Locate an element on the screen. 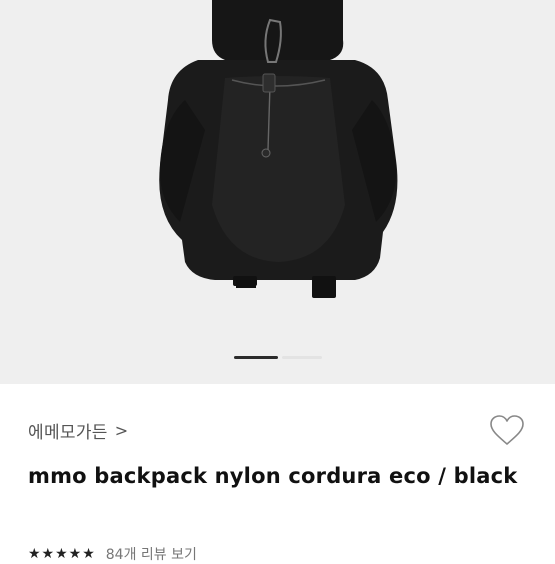 This screenshot has width=555, height=564. review-count-link: 84개 리뷰 보기 is located at coordinates (151, 554).